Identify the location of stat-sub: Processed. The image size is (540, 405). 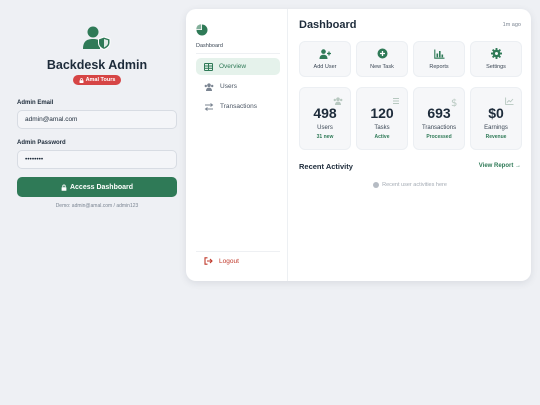
(439, 137).